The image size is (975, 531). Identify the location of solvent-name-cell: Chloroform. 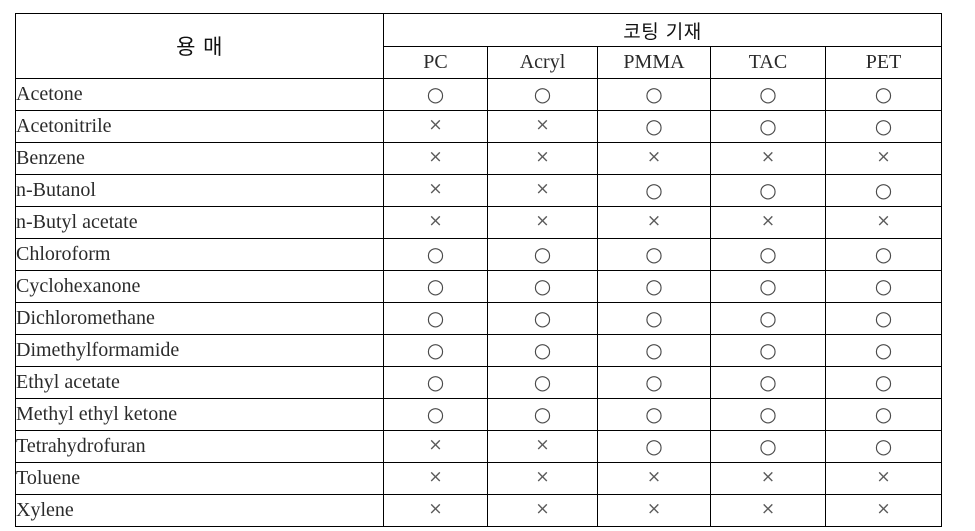
(199, 254).